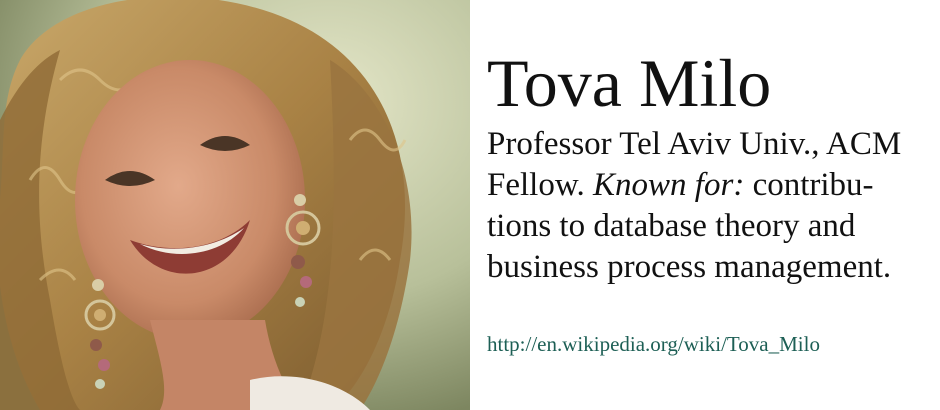  What do you see at coordinates (669, 185) in the screenshot?
I see `known-for-label: Known for:` at bounding box center [669, 185].